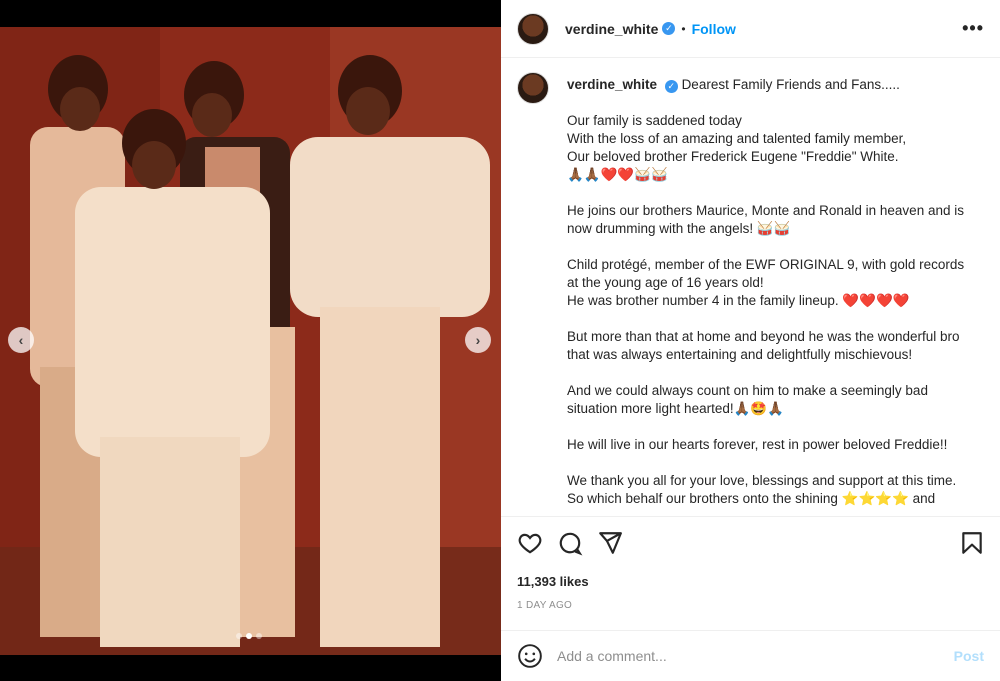  I want to click on post-actions, so click(751, 543).